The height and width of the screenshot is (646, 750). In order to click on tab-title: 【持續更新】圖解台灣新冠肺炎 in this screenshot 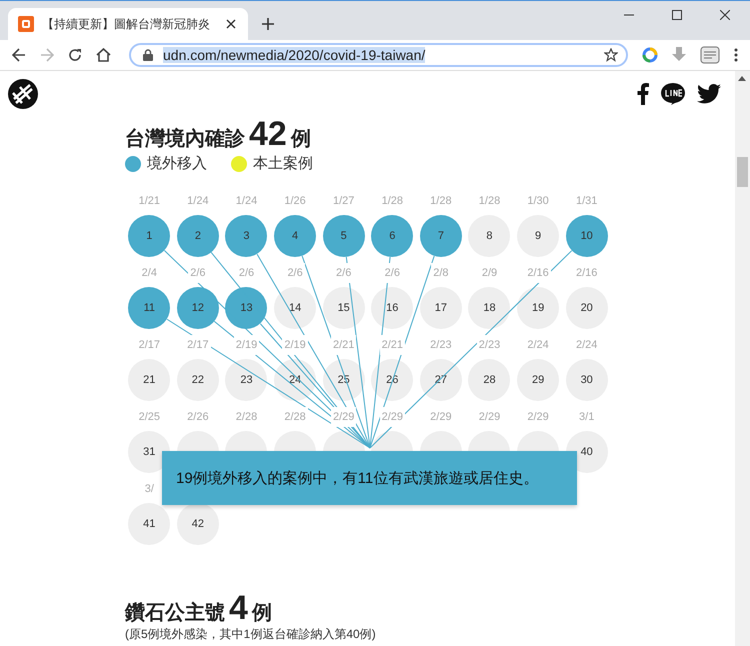, I will do `click(126, 24)`.